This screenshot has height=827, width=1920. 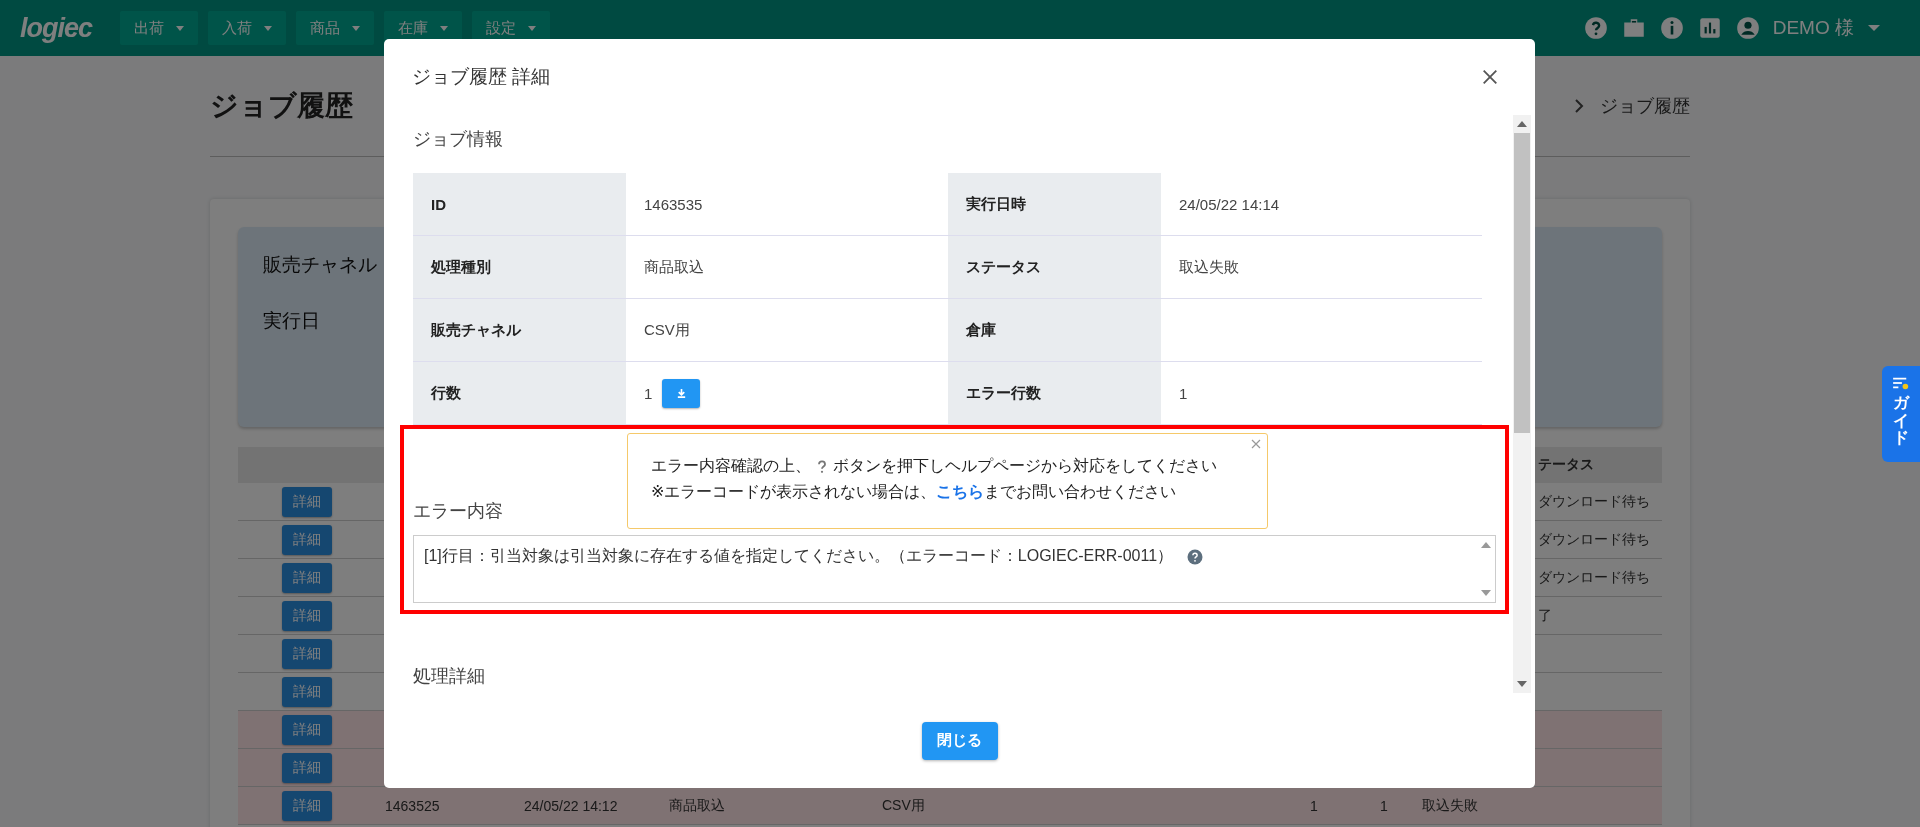 I want to click on guide-label: ガイド, so click(x=1901, y=420).